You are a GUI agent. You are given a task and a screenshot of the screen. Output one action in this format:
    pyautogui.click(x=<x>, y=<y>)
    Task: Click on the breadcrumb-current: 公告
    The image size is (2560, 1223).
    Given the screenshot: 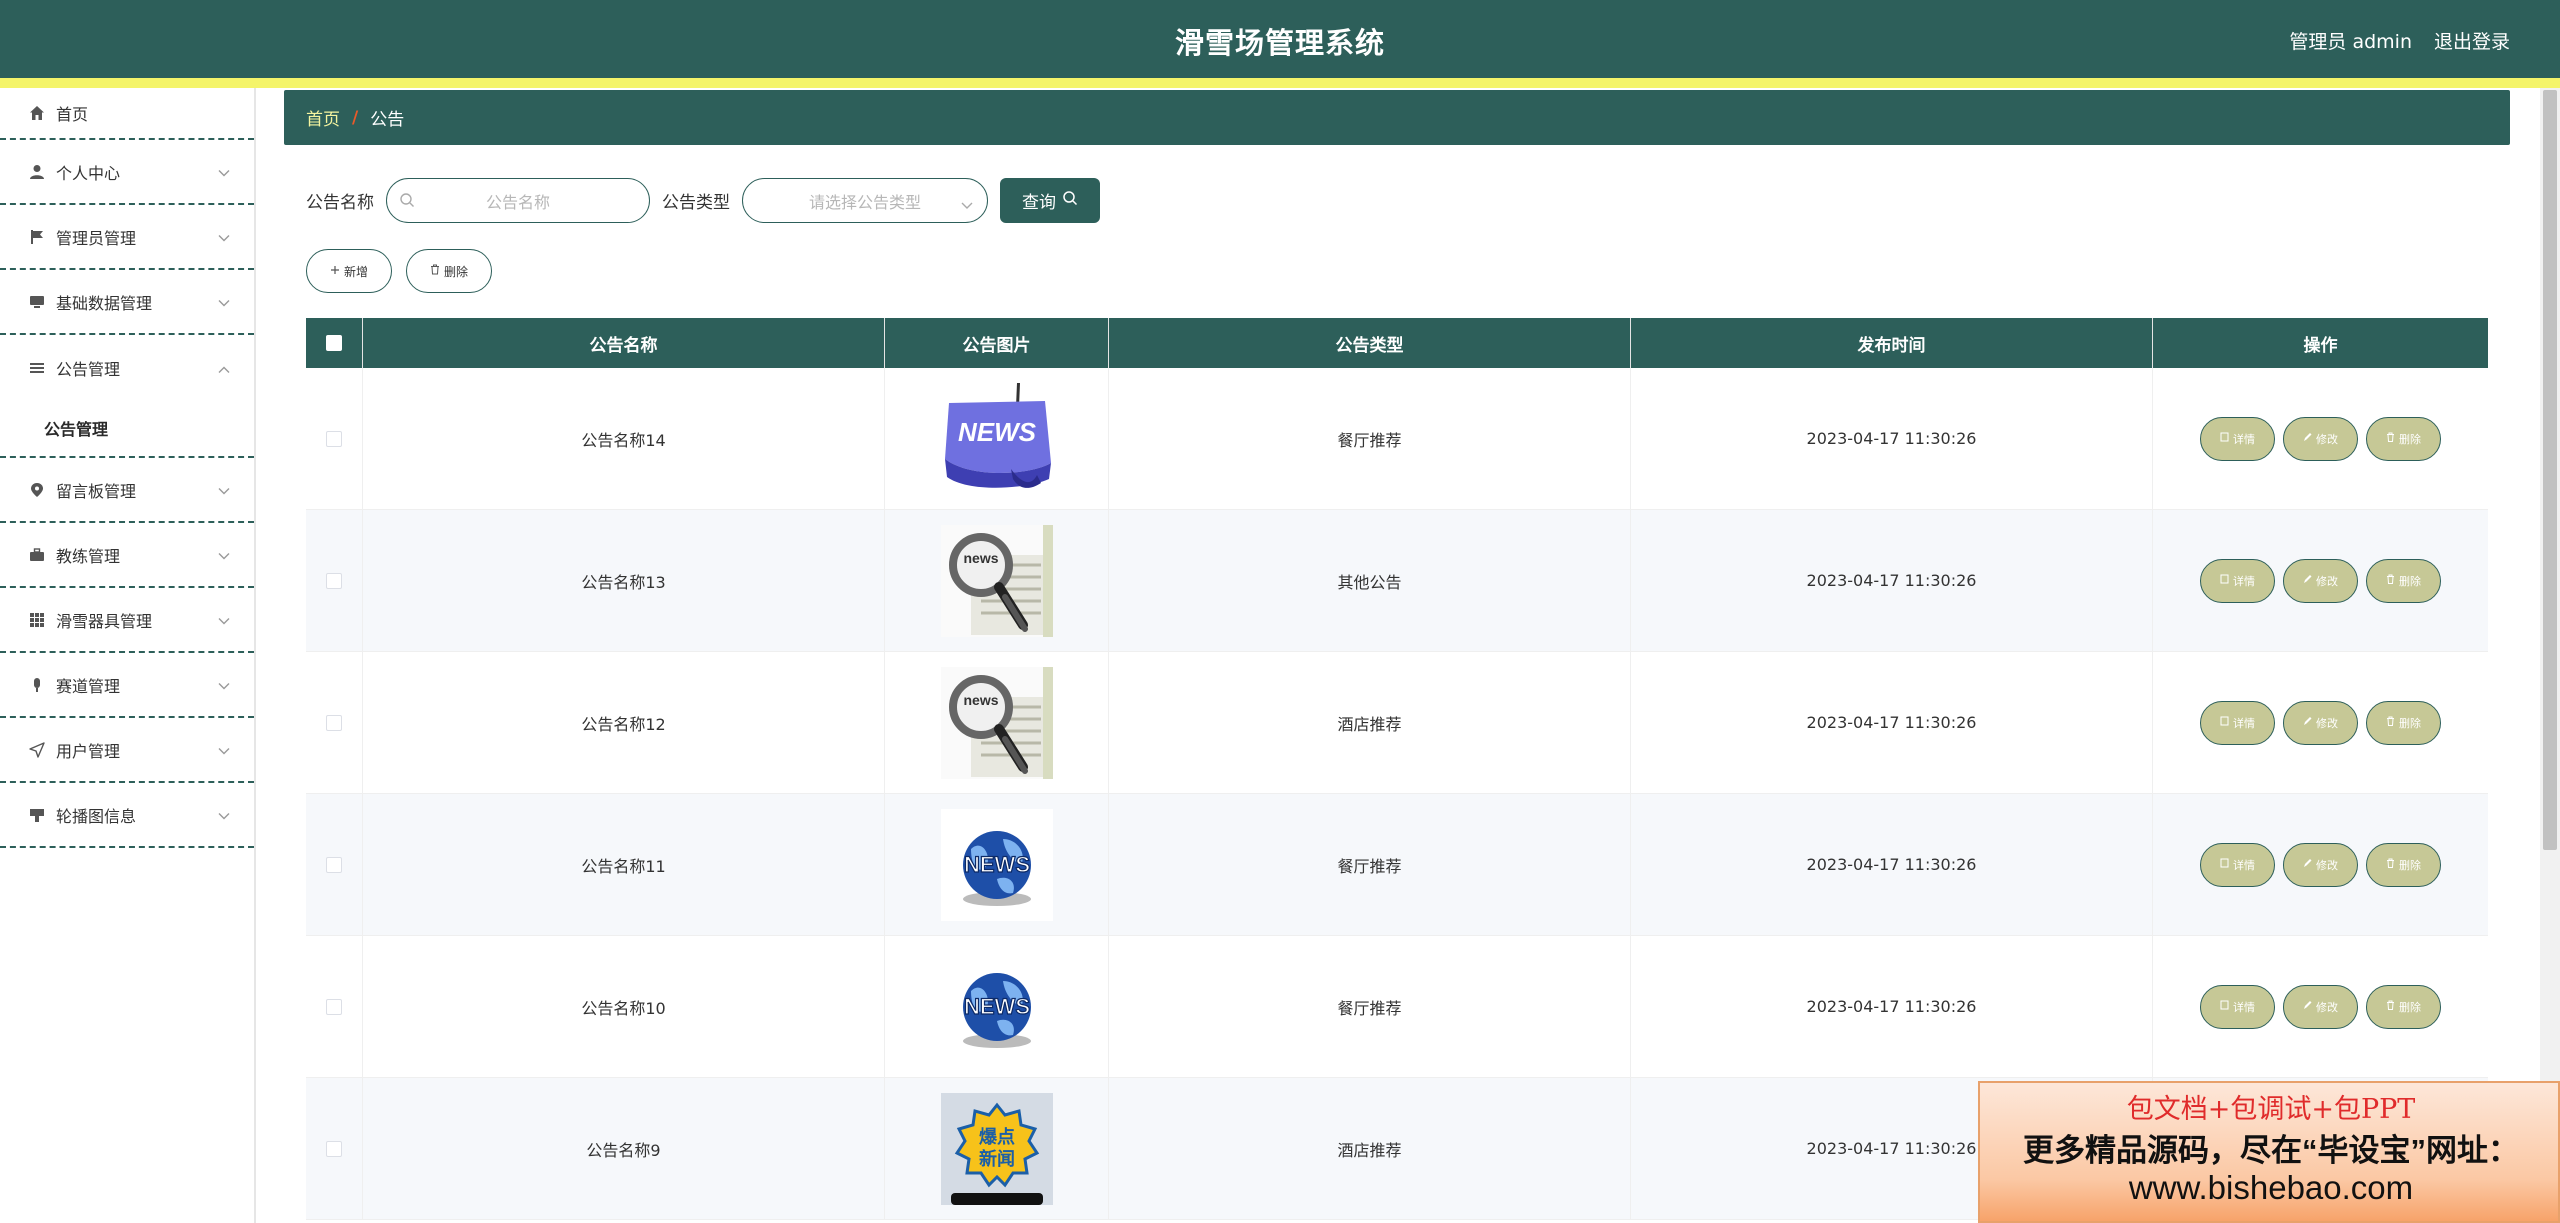 What is the action you would take?
    pyautogui.click(x=387, y=120)
    